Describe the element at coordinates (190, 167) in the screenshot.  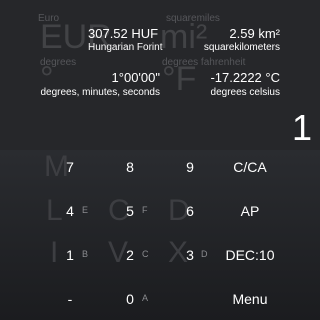
I see `key-9: 9` at that location.